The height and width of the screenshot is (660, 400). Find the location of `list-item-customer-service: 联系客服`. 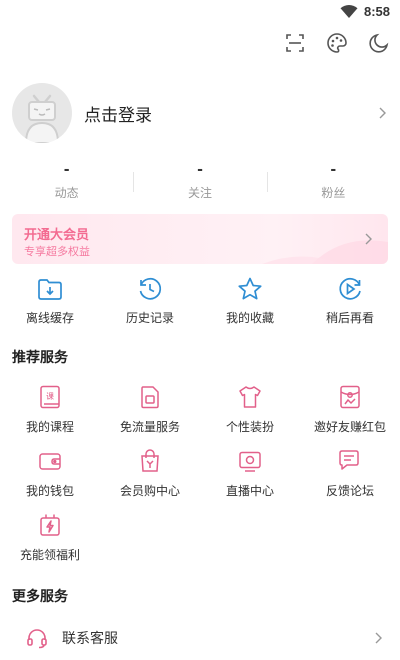

list-item-customer-service: 联系客服 is located at coordinates (200, 638).